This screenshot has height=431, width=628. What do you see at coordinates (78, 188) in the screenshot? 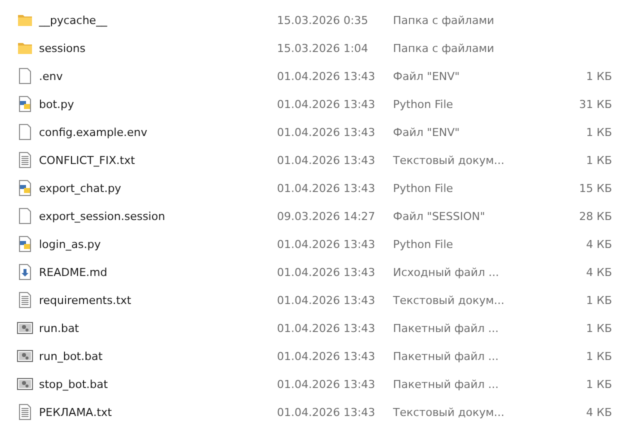
I see `file-name: export_chat.py` at bounding box center [78, 188].